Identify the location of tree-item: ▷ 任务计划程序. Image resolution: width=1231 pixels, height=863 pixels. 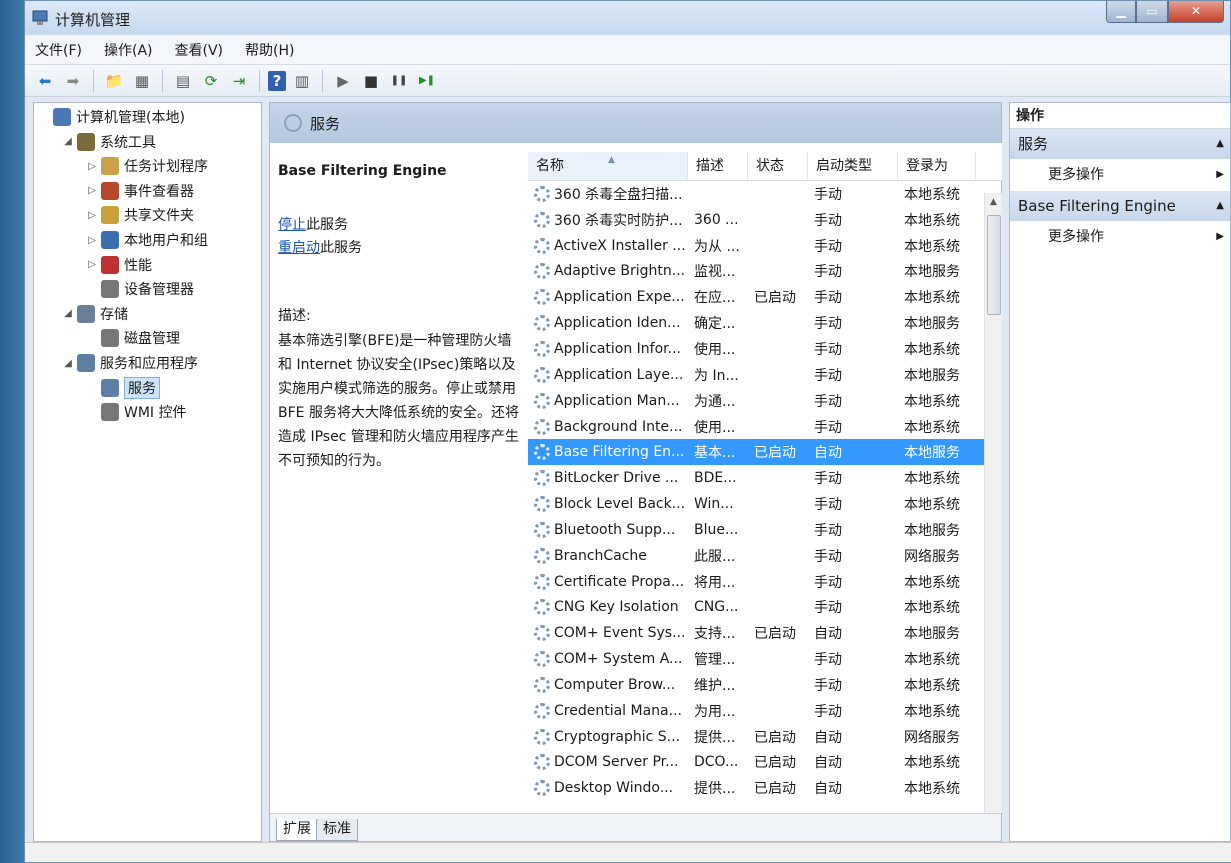
(147, 166).